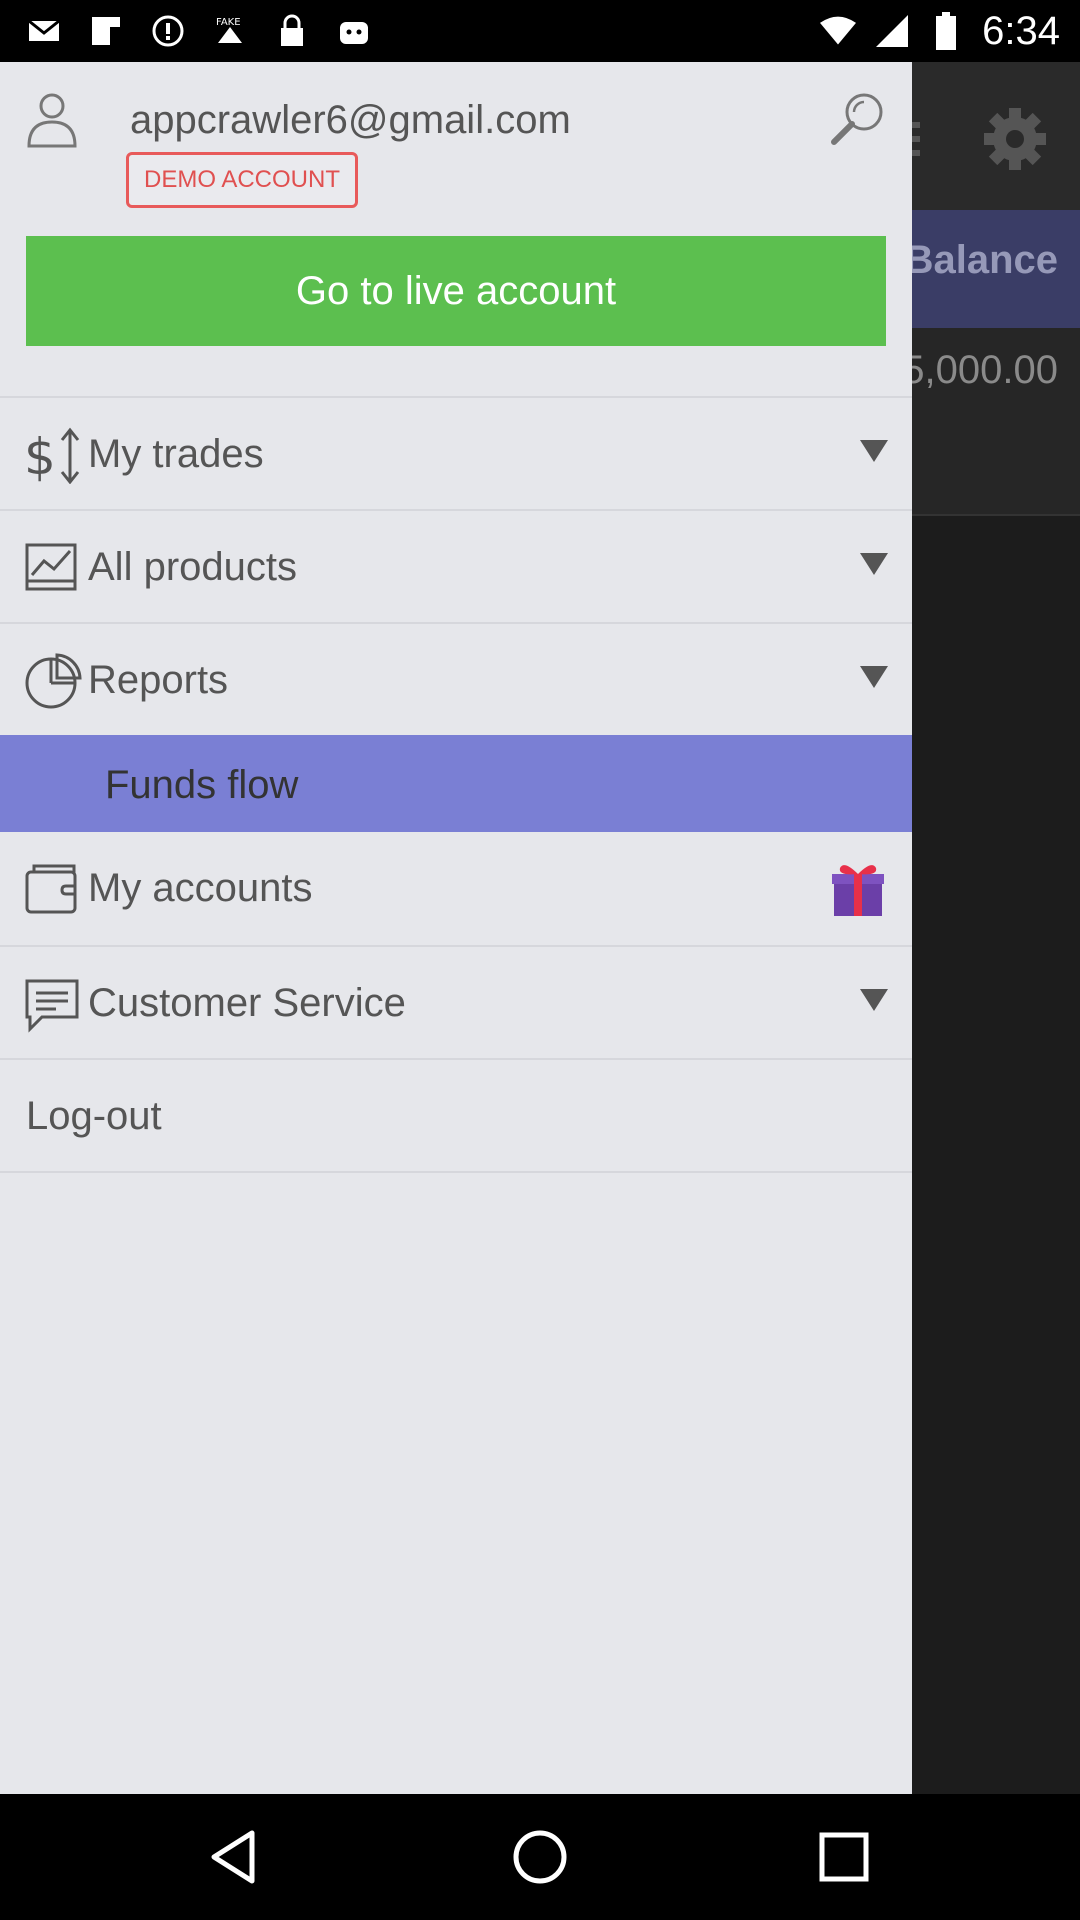 Image resolution: width=1080 pixels, height=1920 pixels. Describe the element at coordinates (540, 31) in the screenshot. I see `status-bar: FAKE 6:34` at that location.